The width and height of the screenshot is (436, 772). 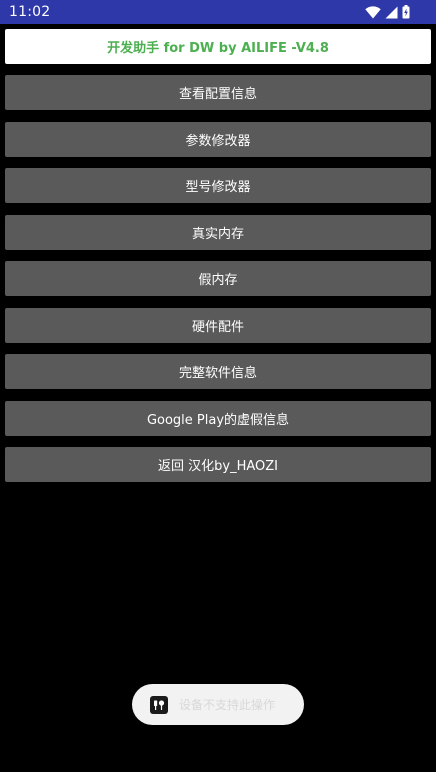 What do you see at coordinates (373, 12) in the screenshot?
I see `wifi-icon` at bounding box center [373, 12].